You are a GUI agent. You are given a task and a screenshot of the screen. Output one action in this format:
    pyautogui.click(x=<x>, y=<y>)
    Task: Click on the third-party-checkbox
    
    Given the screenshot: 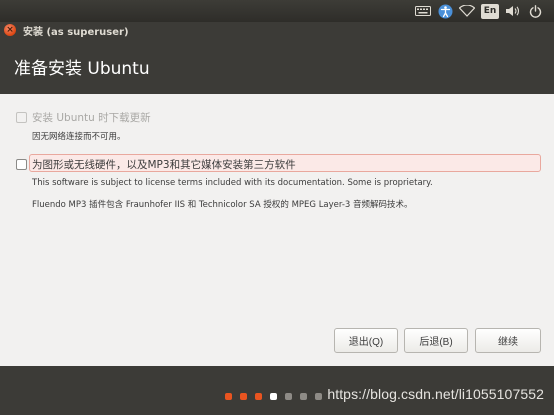 What is the action you would take?
    pyautogui.click(x=21, y=164)
    